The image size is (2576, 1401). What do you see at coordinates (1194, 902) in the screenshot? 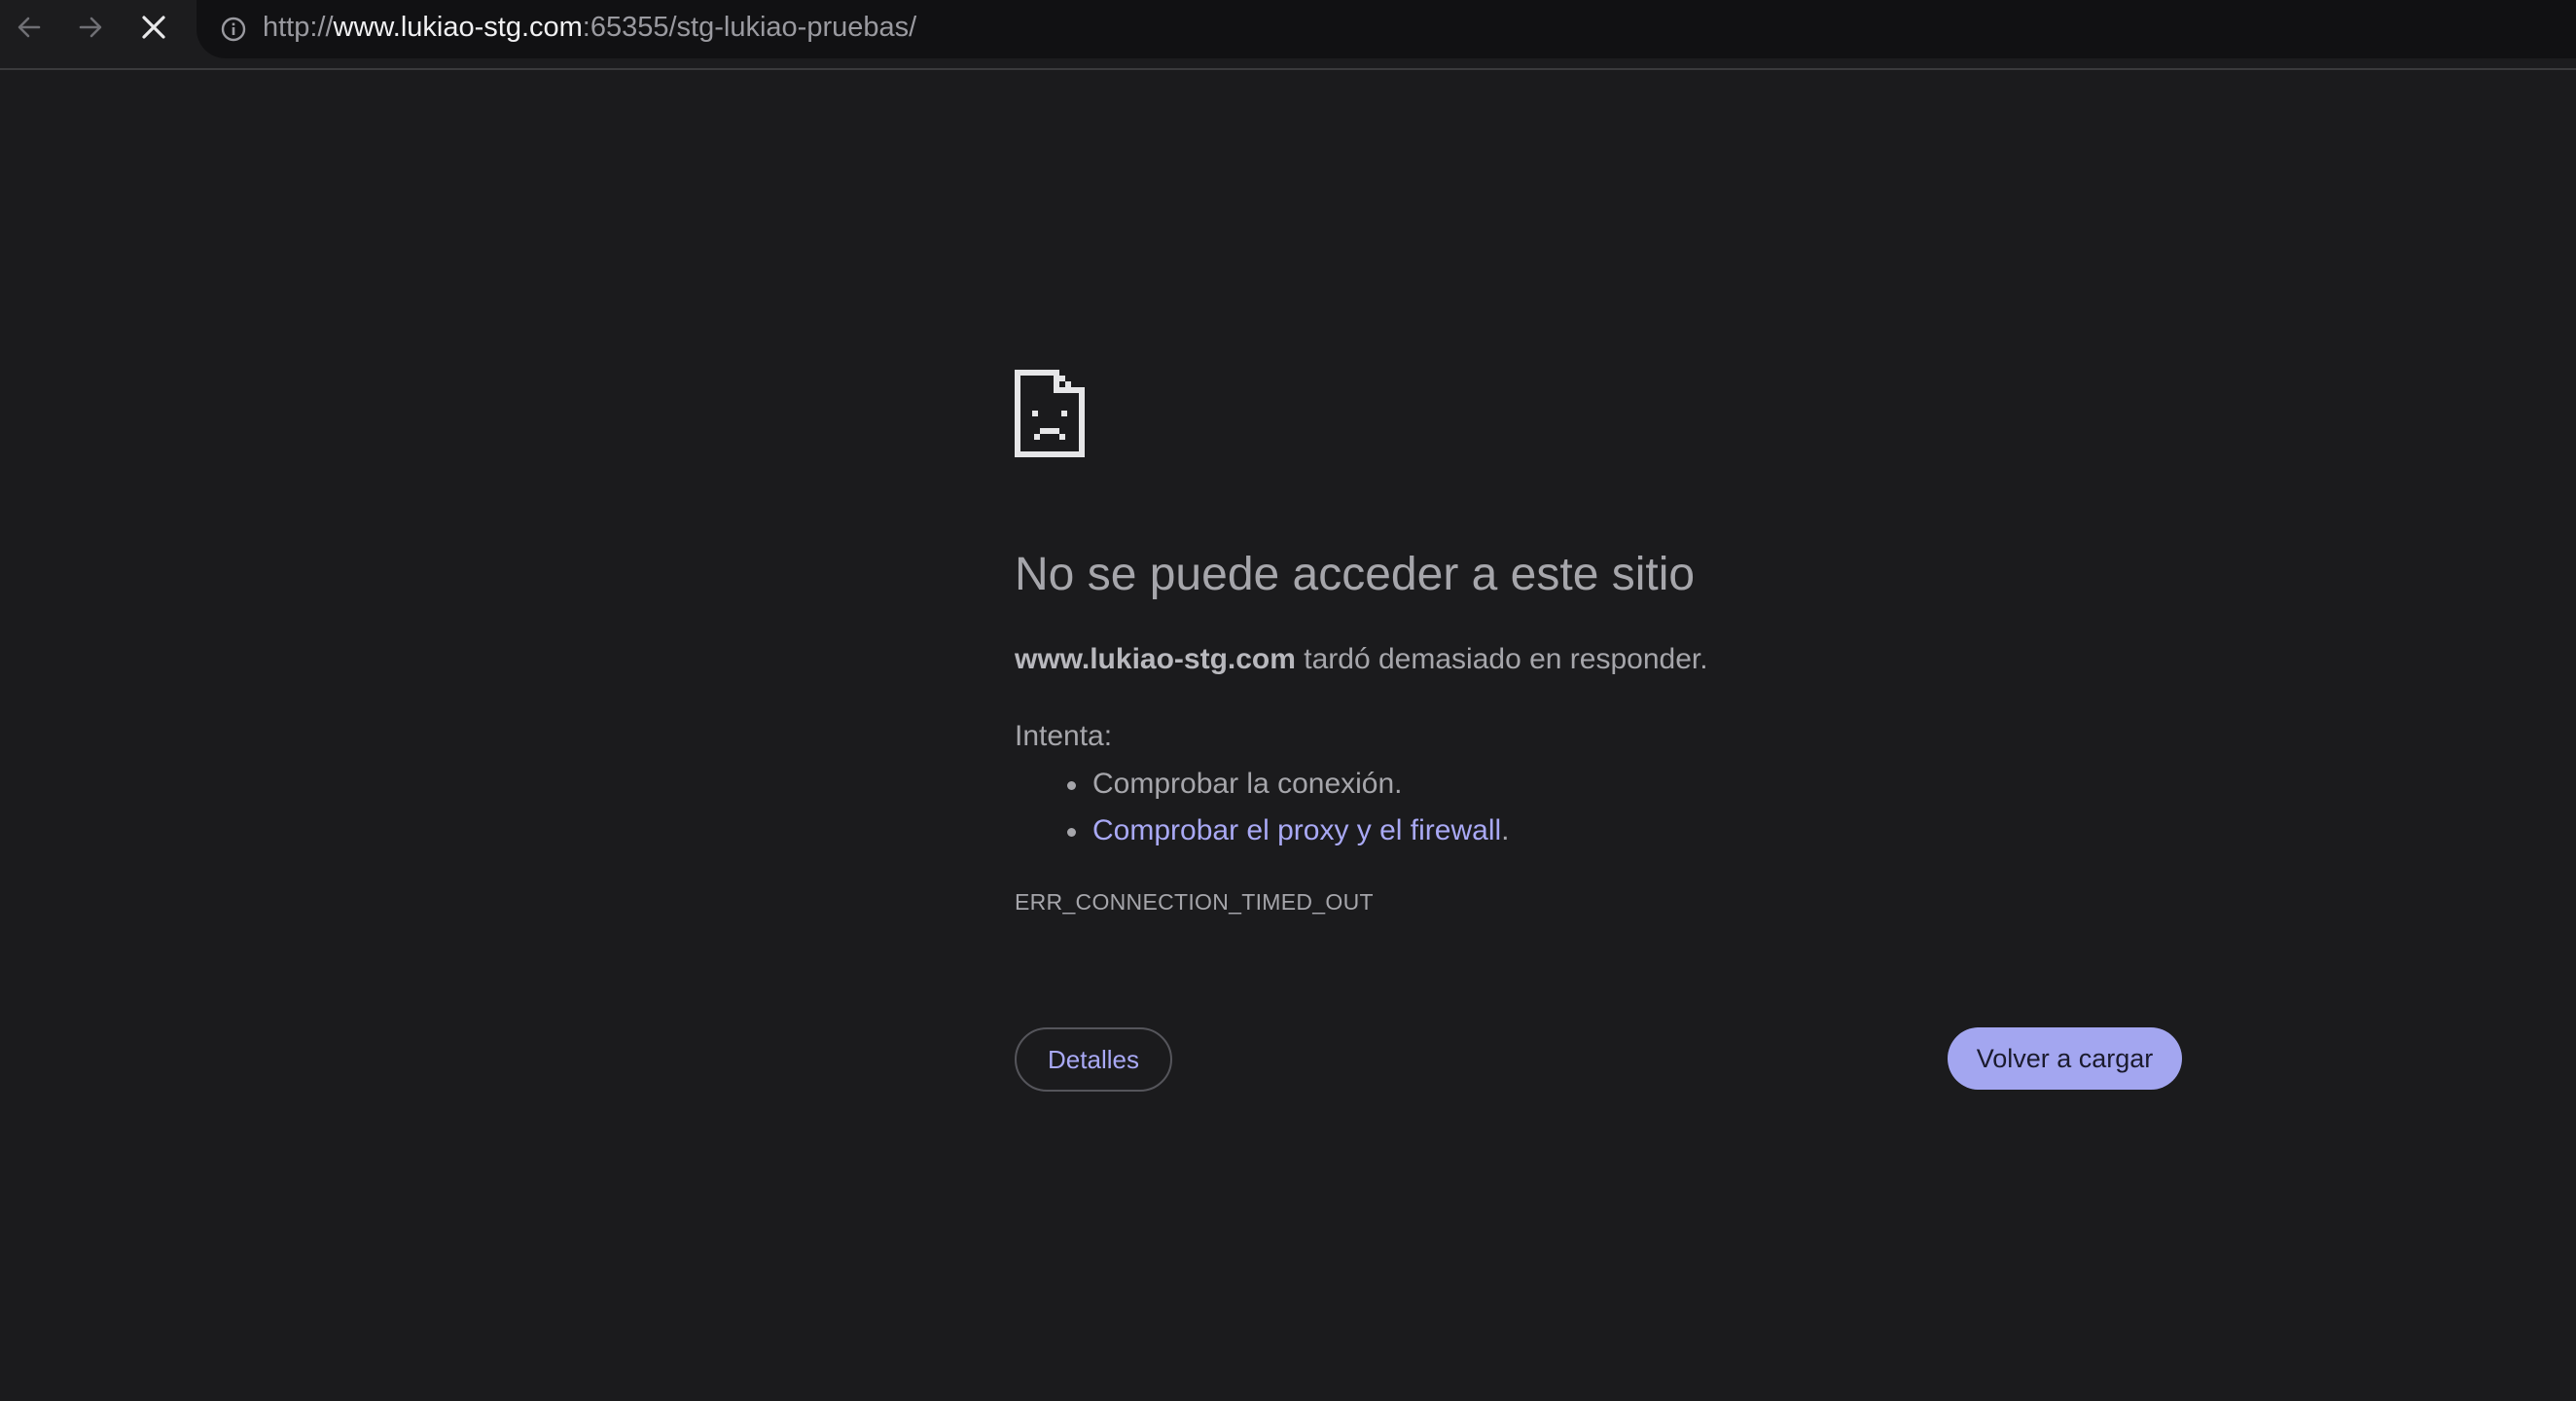
I see `error-code: ERR_CONNECTION_TIMED_OUT` at bounding box center [1194, 902].